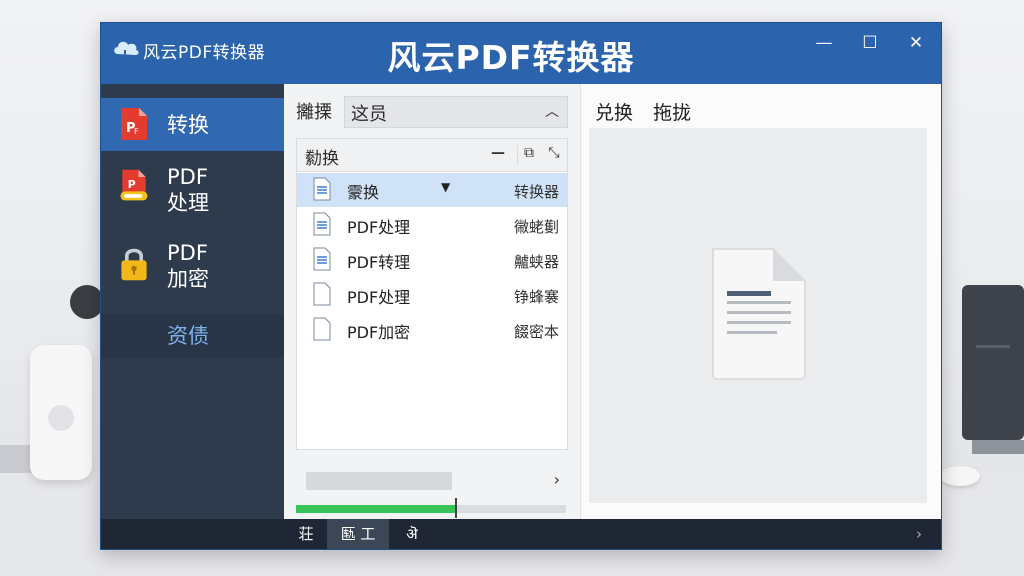 The height and width of the screenshot is (576, 1024). What do you see at coordinates (998, 447) in the screenshot?
I see `background-keyboard` at bounding box center [998, 447].